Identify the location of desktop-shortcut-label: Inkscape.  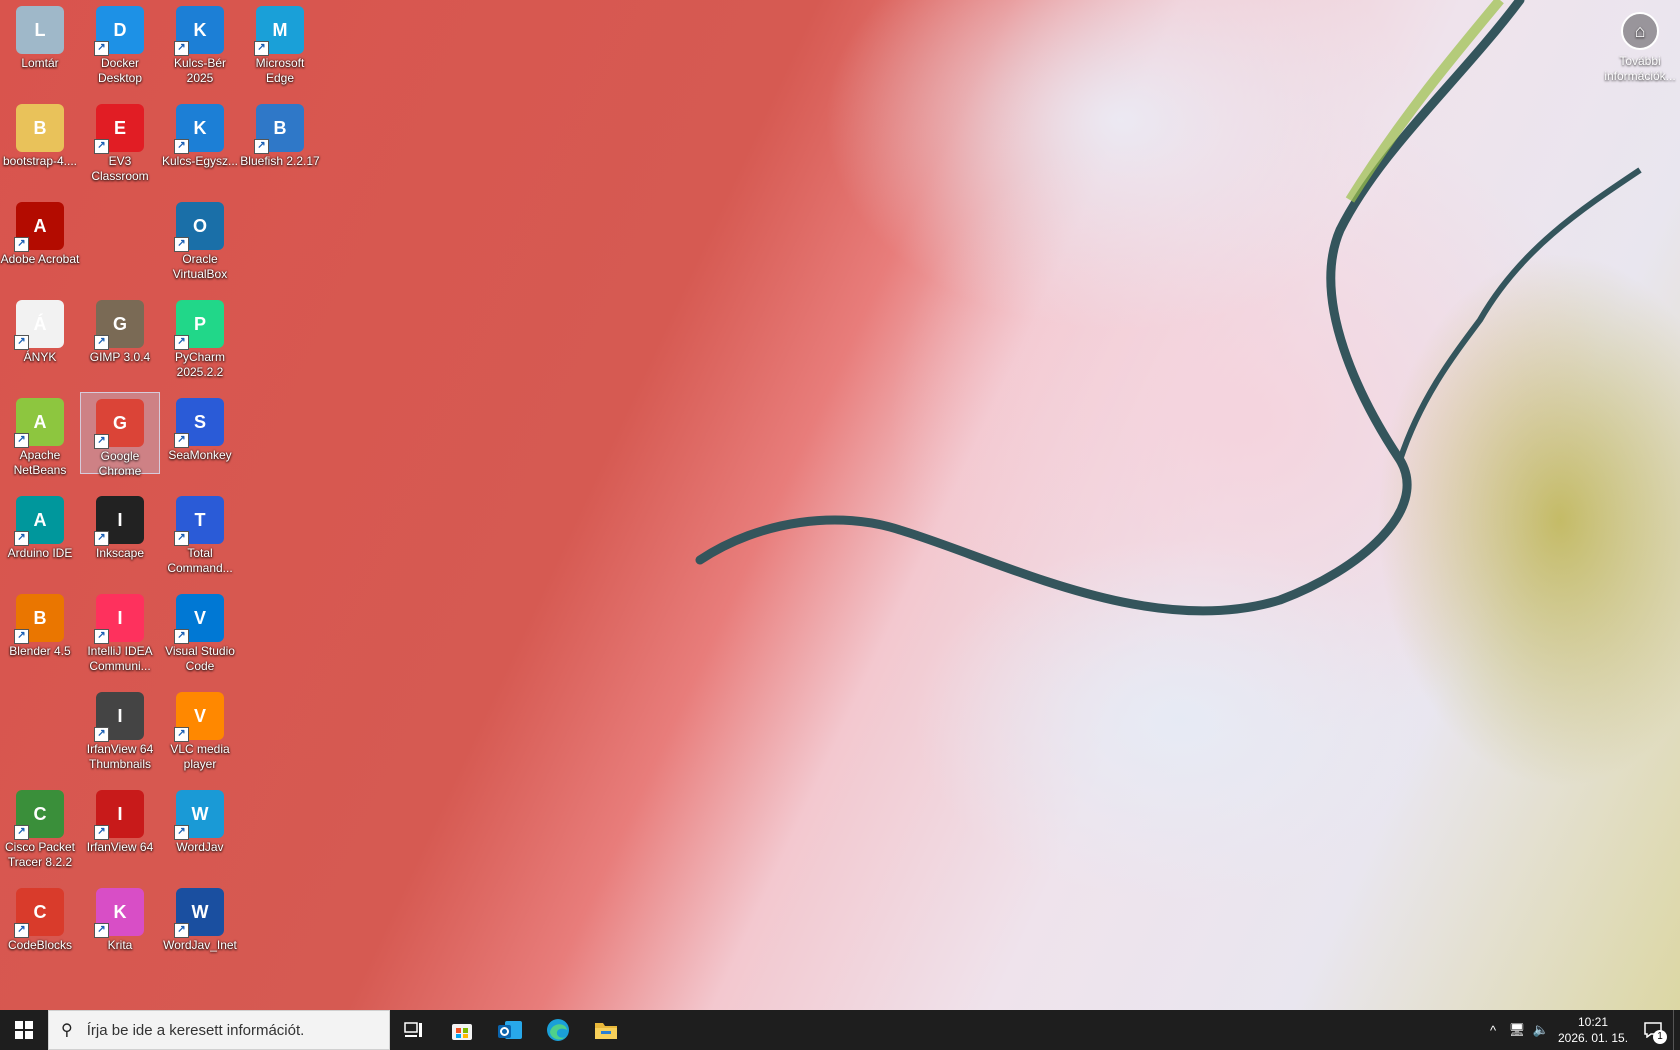
(120, 553).